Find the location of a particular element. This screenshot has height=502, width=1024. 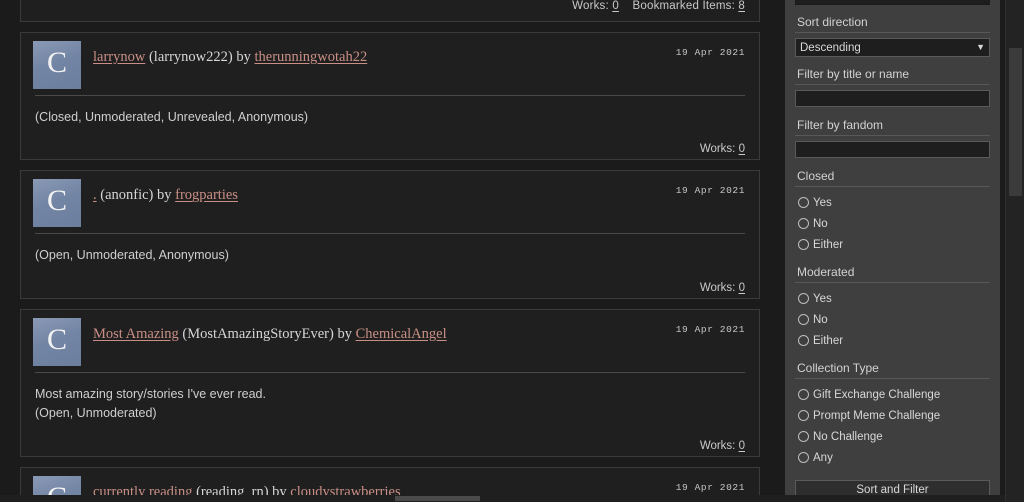

vertical-scrollbar is located at coordinates (1014, 251).